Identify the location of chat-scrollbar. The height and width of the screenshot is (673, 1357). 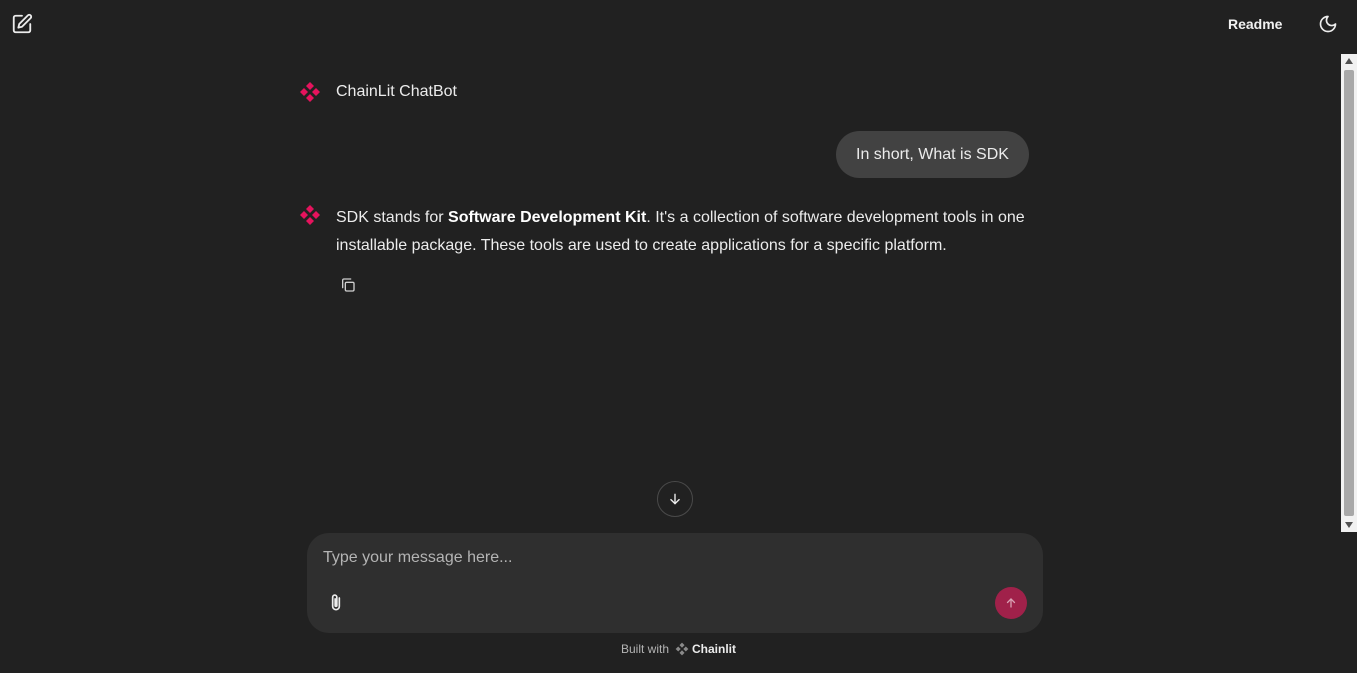
(1349, 293).